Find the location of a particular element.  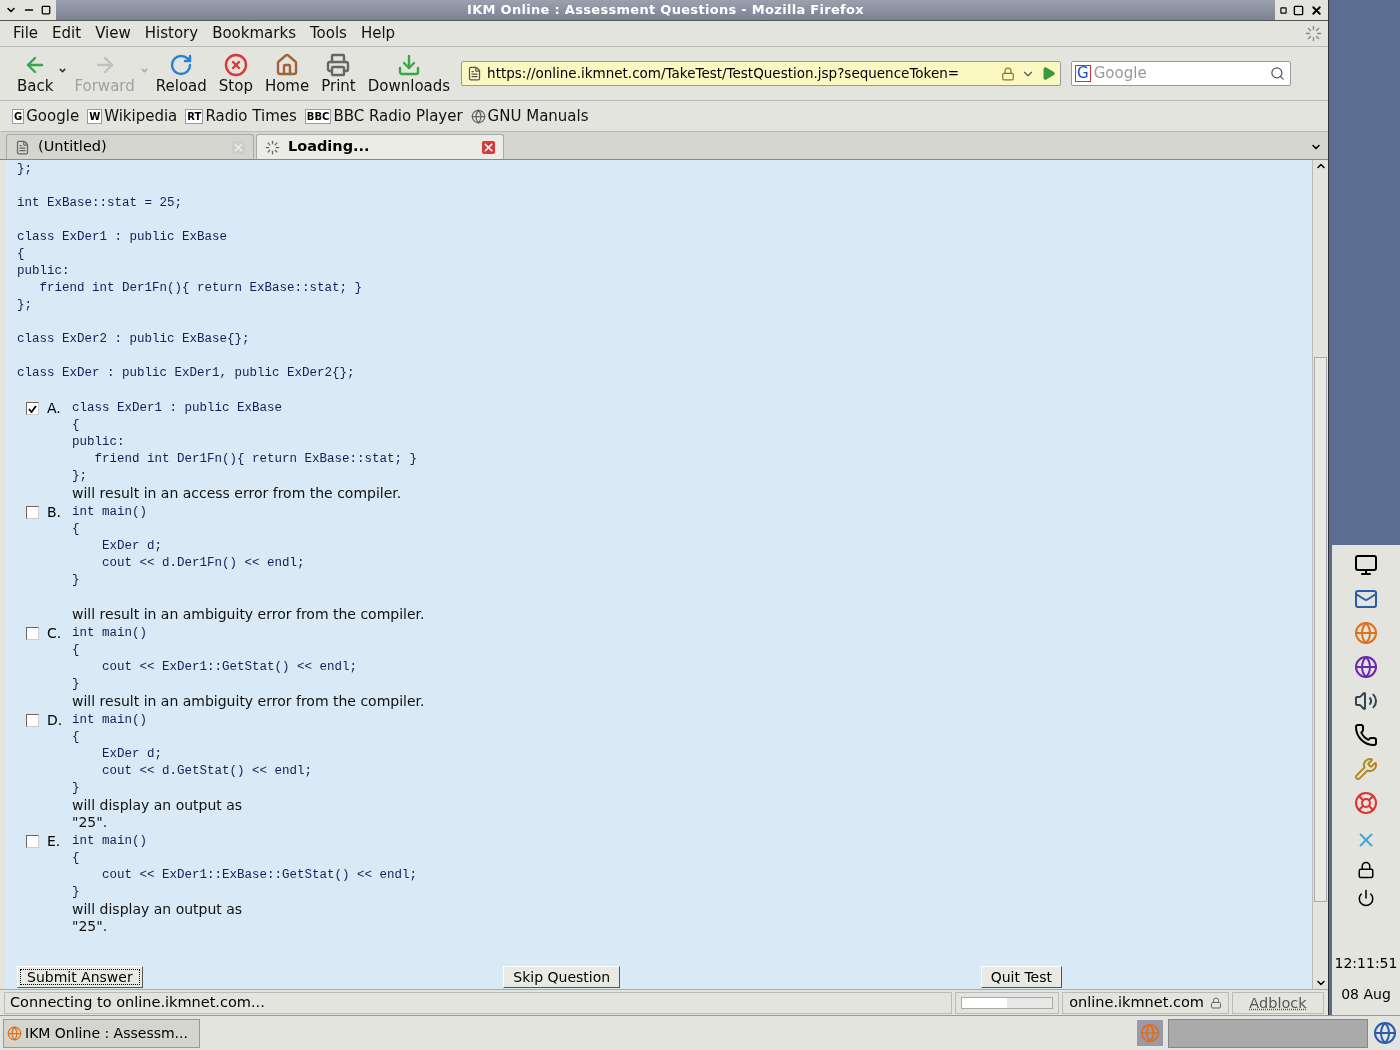

toolbar-button: Stop is located at coordinates (235, 73).